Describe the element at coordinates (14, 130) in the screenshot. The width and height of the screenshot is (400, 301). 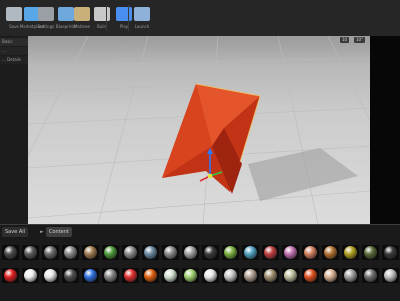
I see `left-panel: Basic ... ... Details` at that location.